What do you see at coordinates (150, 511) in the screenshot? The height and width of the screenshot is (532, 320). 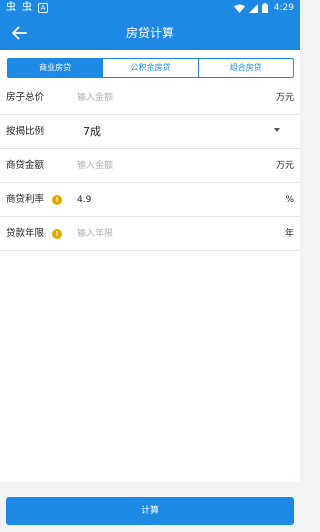 I see `calculate-button: 计算` at bounding box center [150, 511].